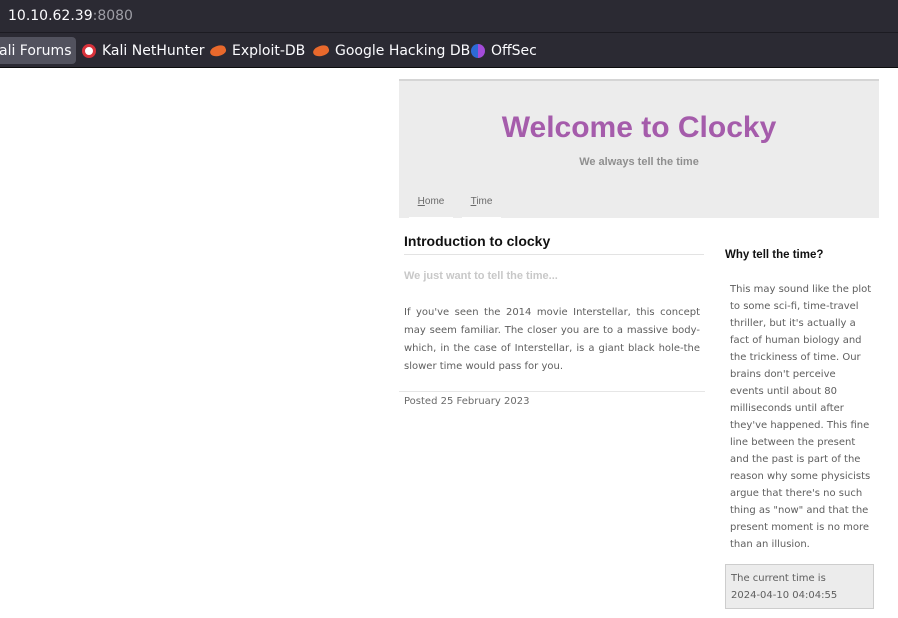 This screenshot has height=618, width=898. What do you see at coordinates (787, 408) in the screenshot?
I see `sidebar-line: milliseconds until after` at bounding box center [787, 408].